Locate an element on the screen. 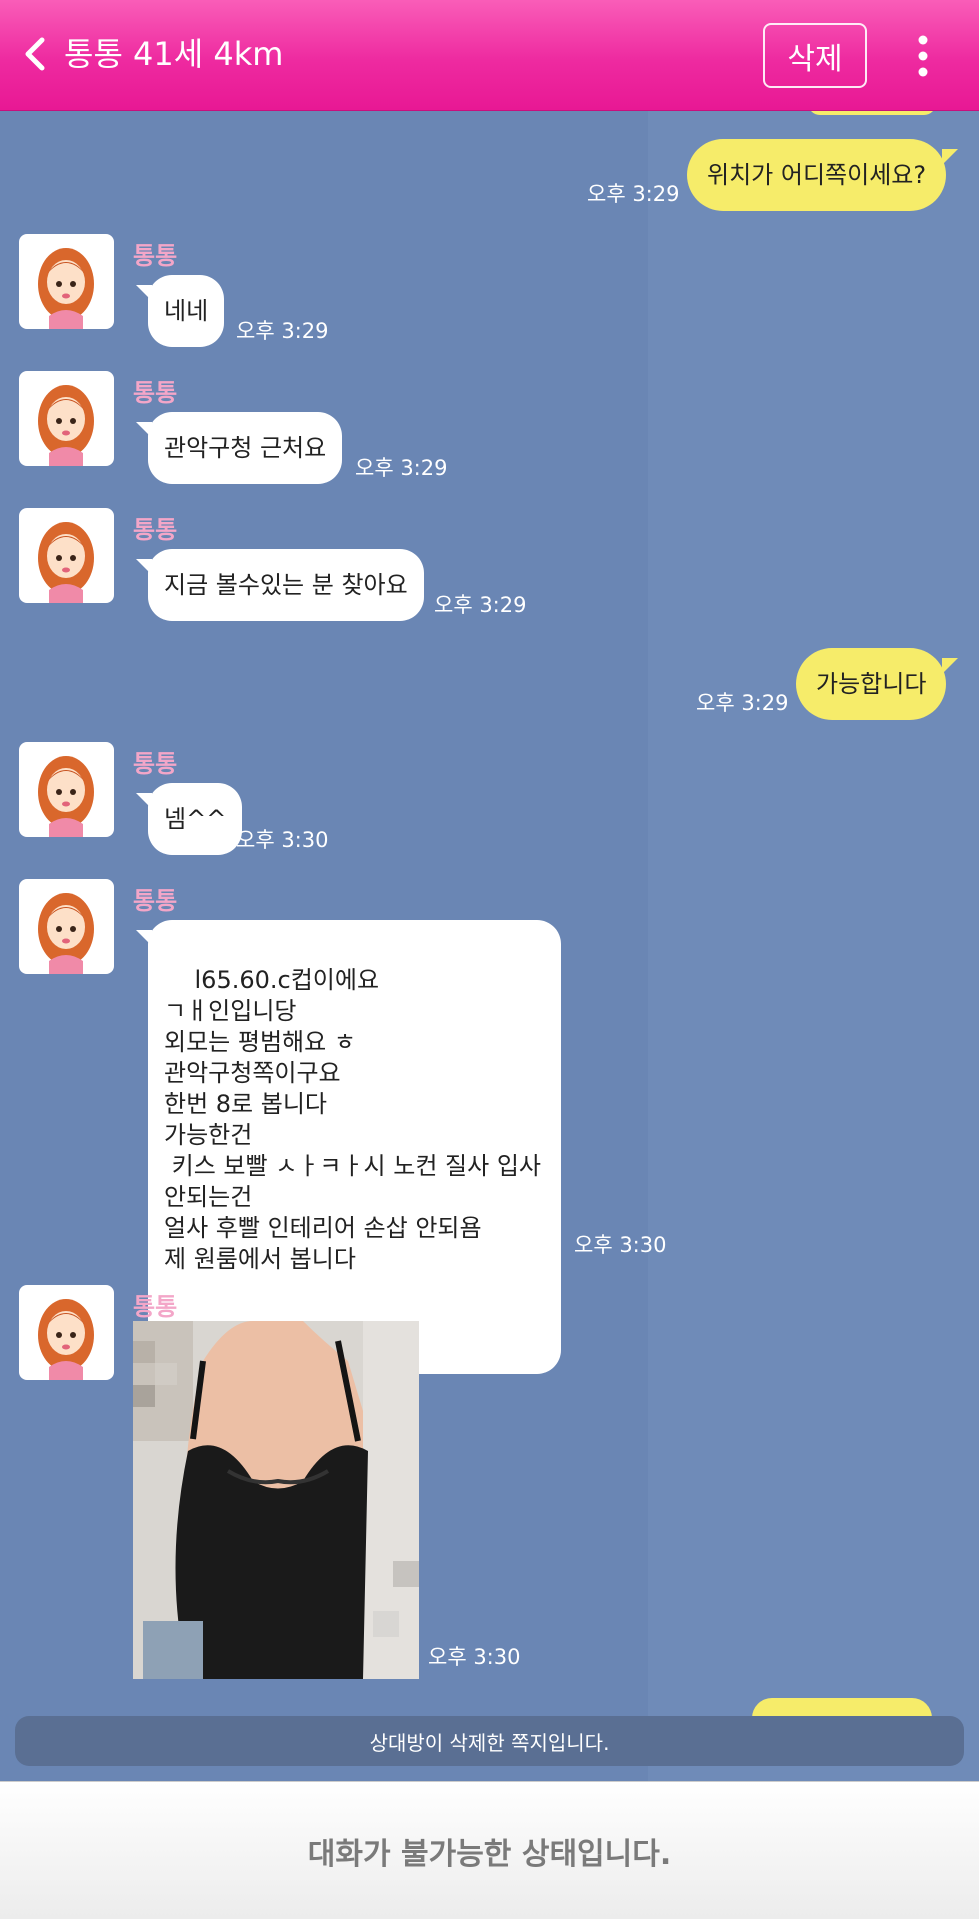 This screenshot has width=979, height=1919. outgoing-message: 위치가 어디쪽이세요? is located at coordinates (823, 175).